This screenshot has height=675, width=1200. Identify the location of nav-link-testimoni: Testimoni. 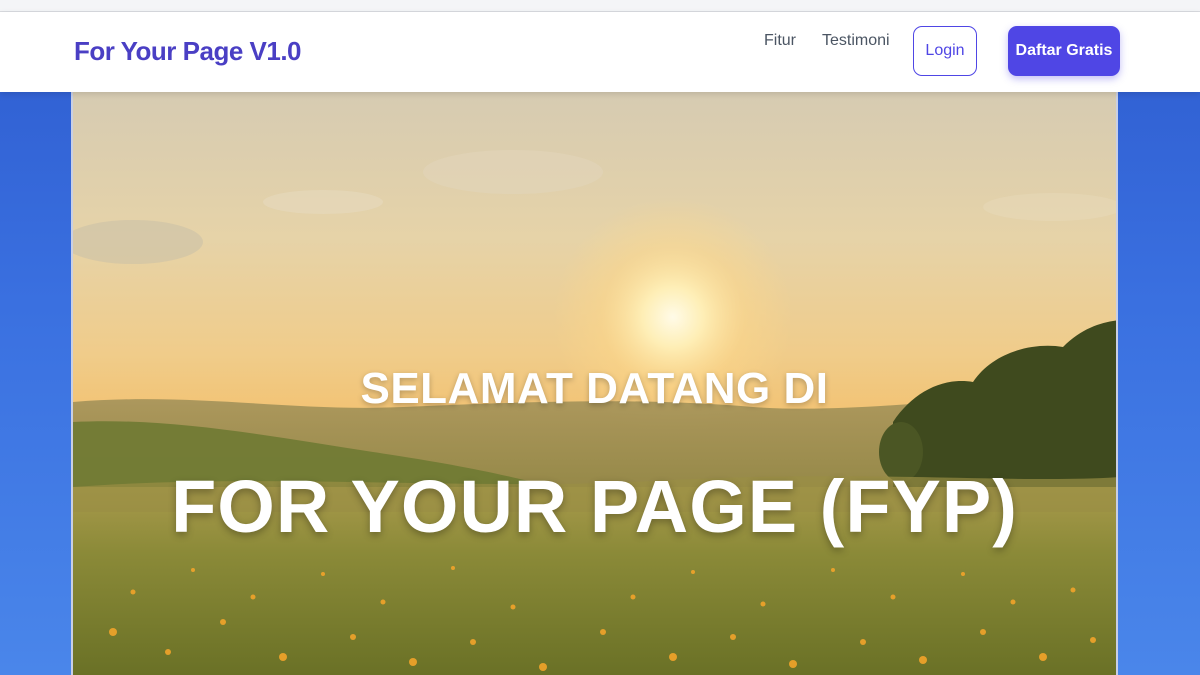
(856, 41).